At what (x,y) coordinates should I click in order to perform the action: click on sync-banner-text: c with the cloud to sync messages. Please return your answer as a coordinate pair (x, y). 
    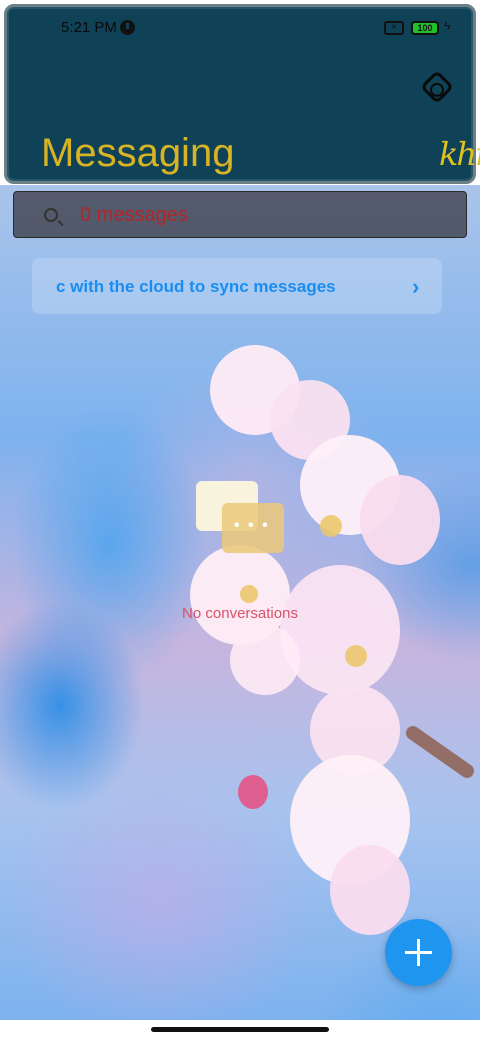
    Looking at the image, I should click on (196, 286).